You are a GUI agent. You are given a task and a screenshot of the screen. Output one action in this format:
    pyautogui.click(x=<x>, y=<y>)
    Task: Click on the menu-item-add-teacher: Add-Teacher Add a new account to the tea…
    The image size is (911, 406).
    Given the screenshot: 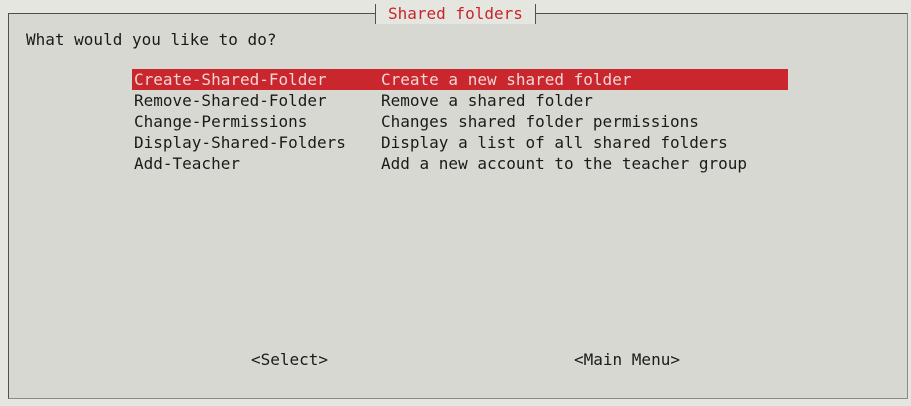 What is the action you would take?
    pyautogui.click(x=460, y=163)
    